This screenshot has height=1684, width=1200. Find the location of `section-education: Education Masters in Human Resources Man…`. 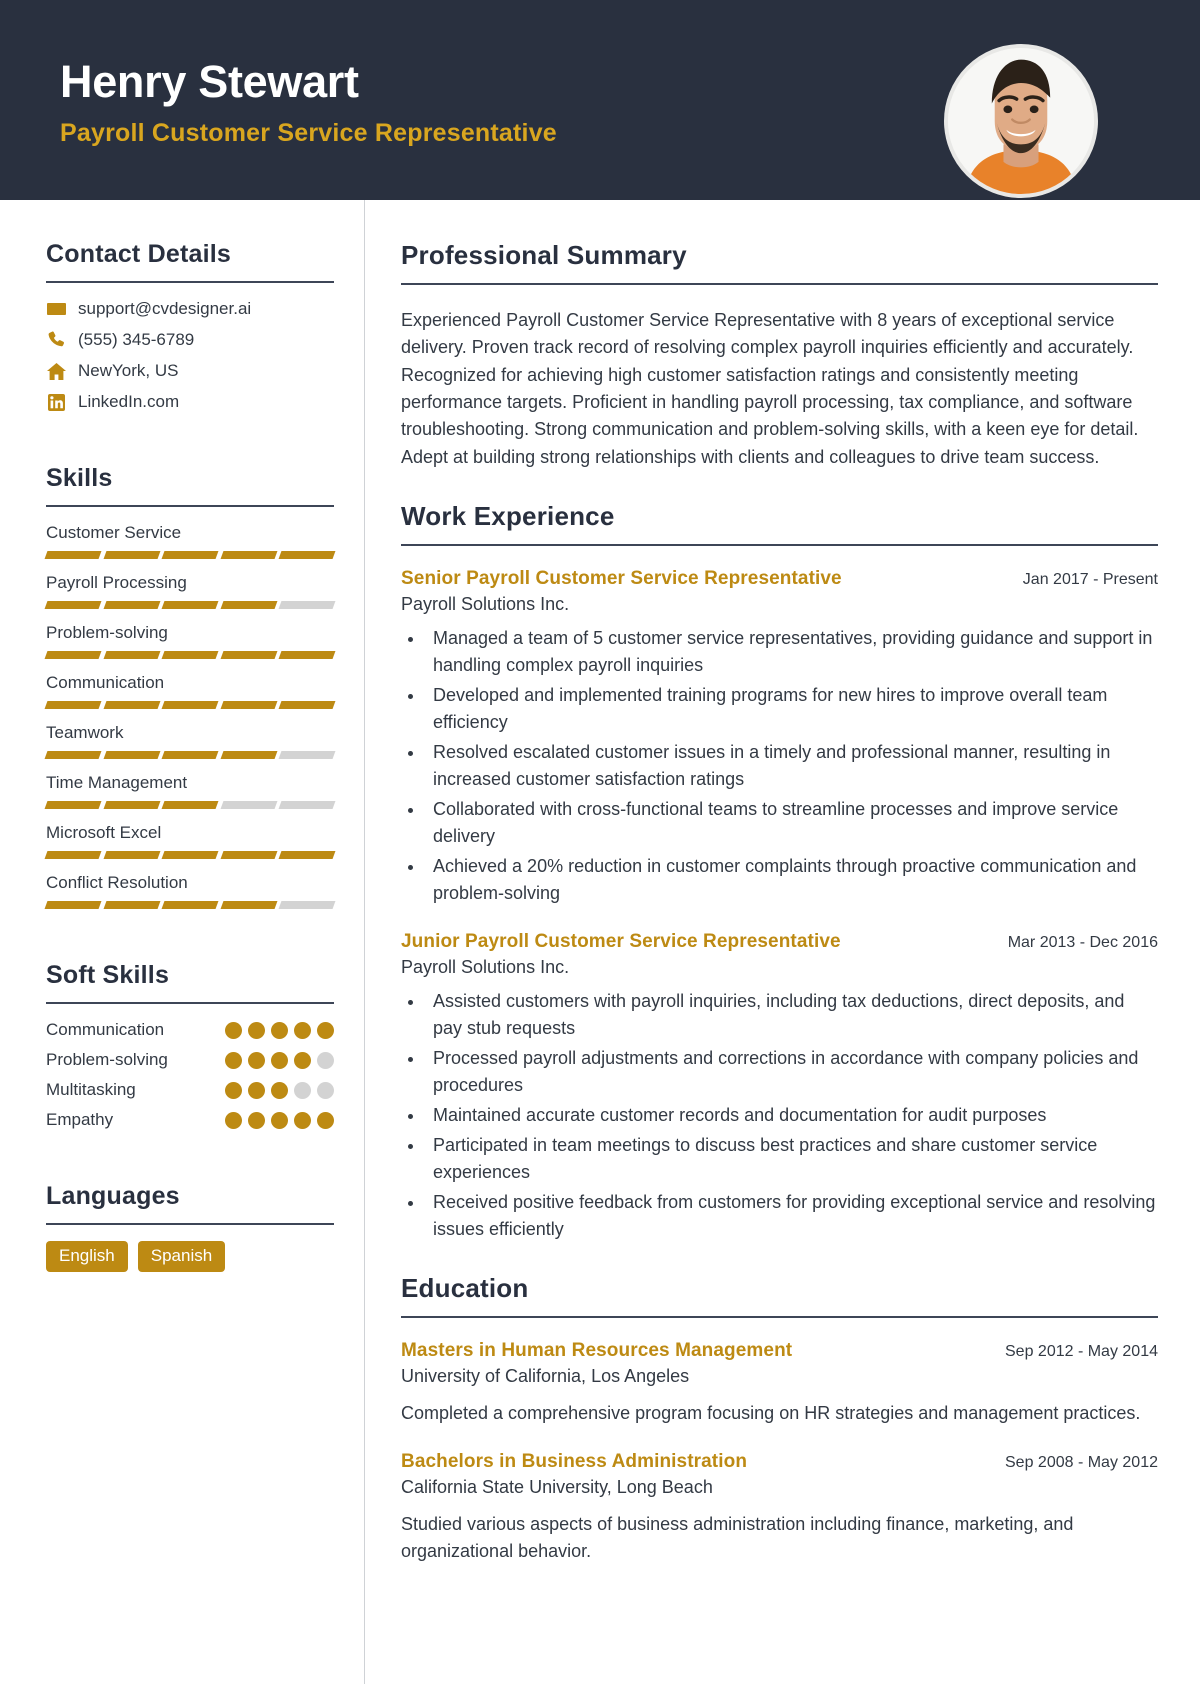

section-education: Education Masters in Human Resources Man… is located at coordinates (779, 1419).